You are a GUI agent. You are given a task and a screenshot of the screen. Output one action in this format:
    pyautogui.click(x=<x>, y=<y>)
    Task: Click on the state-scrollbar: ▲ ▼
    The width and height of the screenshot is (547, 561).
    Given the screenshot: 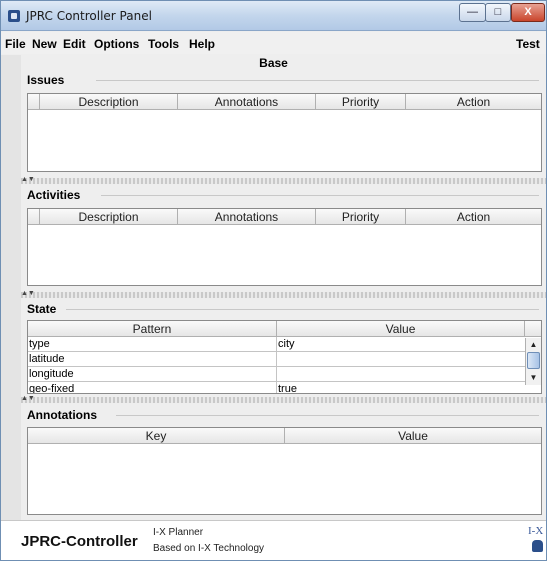 What is the action you would take?
    pyautogui.click(x=533, y=361)
    